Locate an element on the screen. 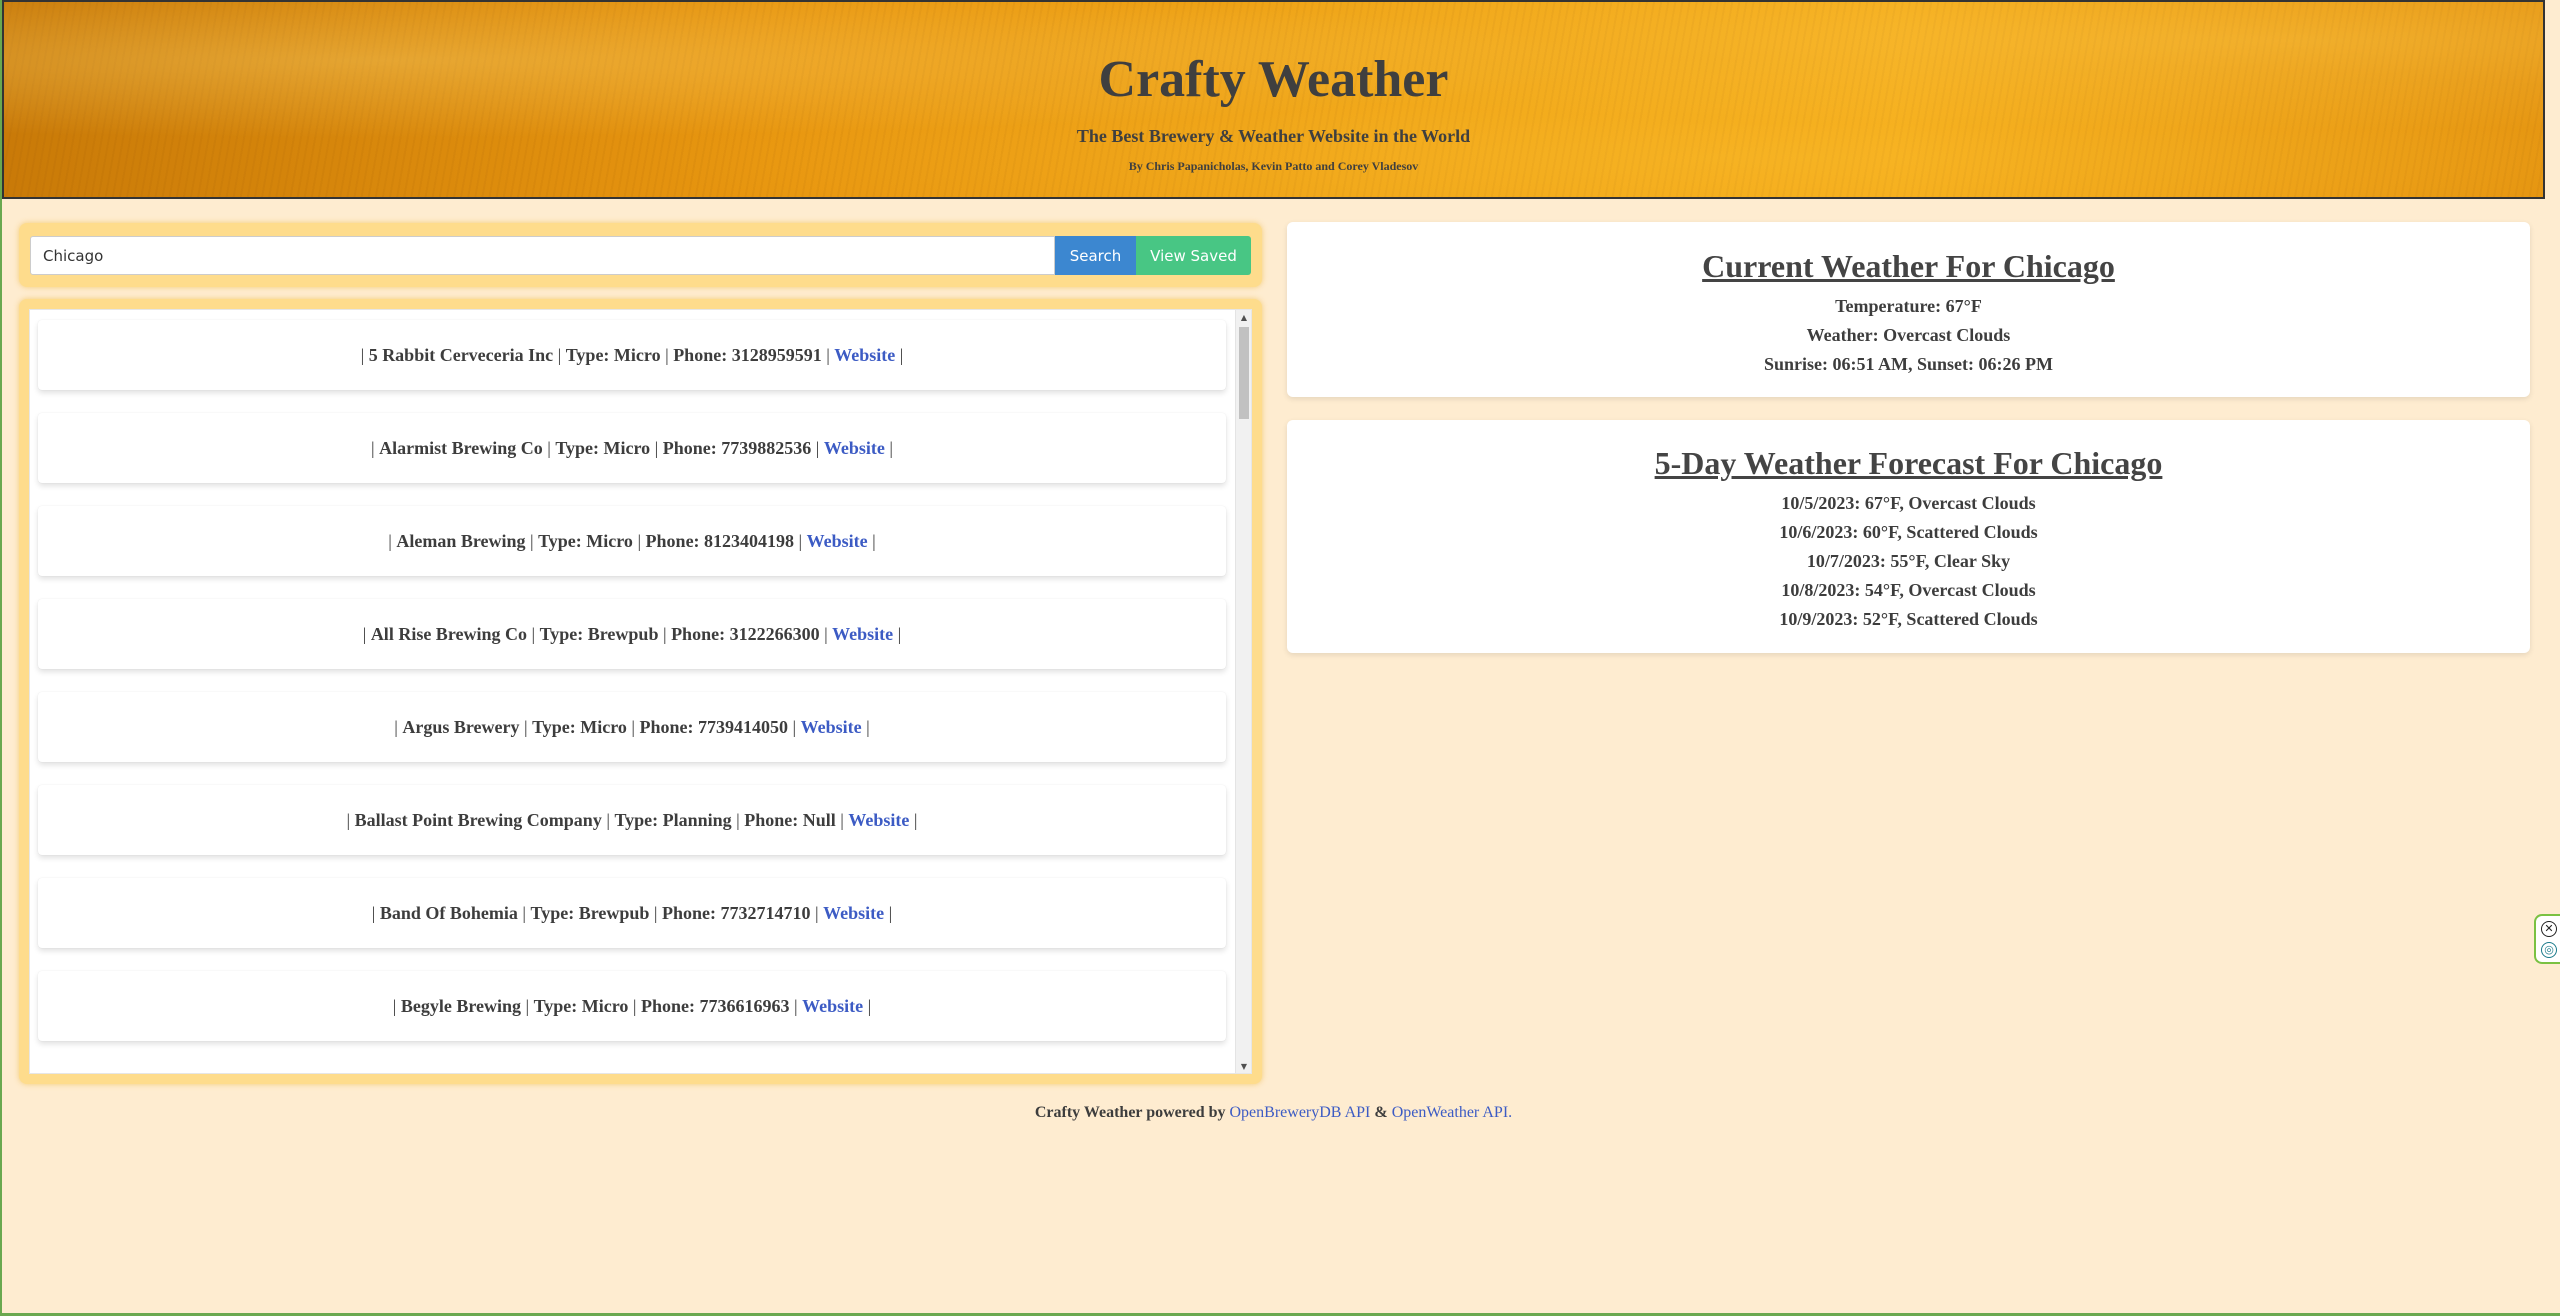 Image resolution: width=2560 pixels, height=1316 pixels. city-search-input is located at coordinates (542, 255).